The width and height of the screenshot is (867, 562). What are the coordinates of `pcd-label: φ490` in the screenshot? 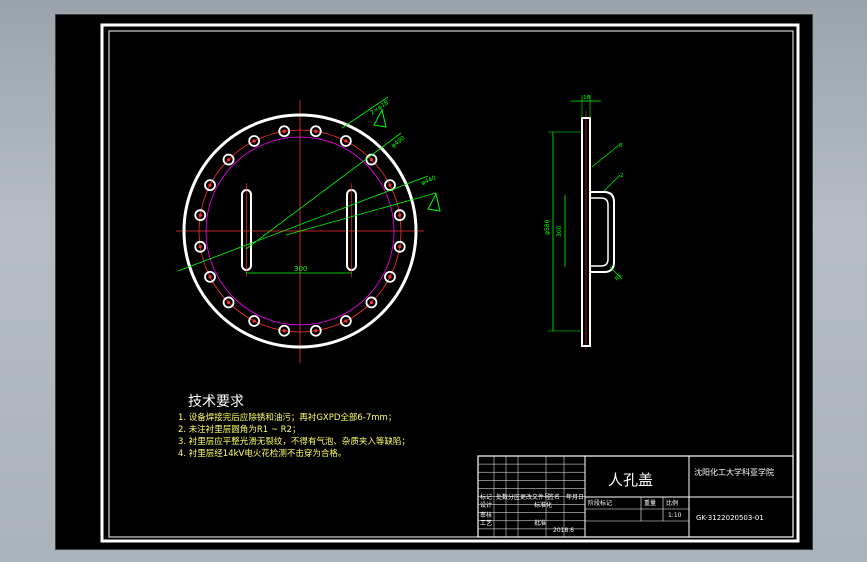 It's located at (398, 142).